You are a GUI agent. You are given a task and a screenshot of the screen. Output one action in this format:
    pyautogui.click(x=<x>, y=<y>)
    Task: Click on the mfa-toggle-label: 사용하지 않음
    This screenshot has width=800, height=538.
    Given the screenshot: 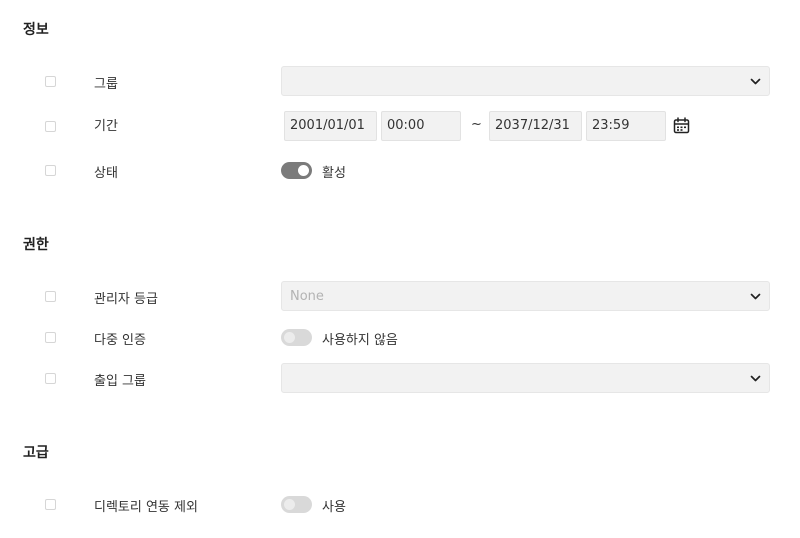 What is the action you would take?
    pyautogui.click(x=360, y=340)
    